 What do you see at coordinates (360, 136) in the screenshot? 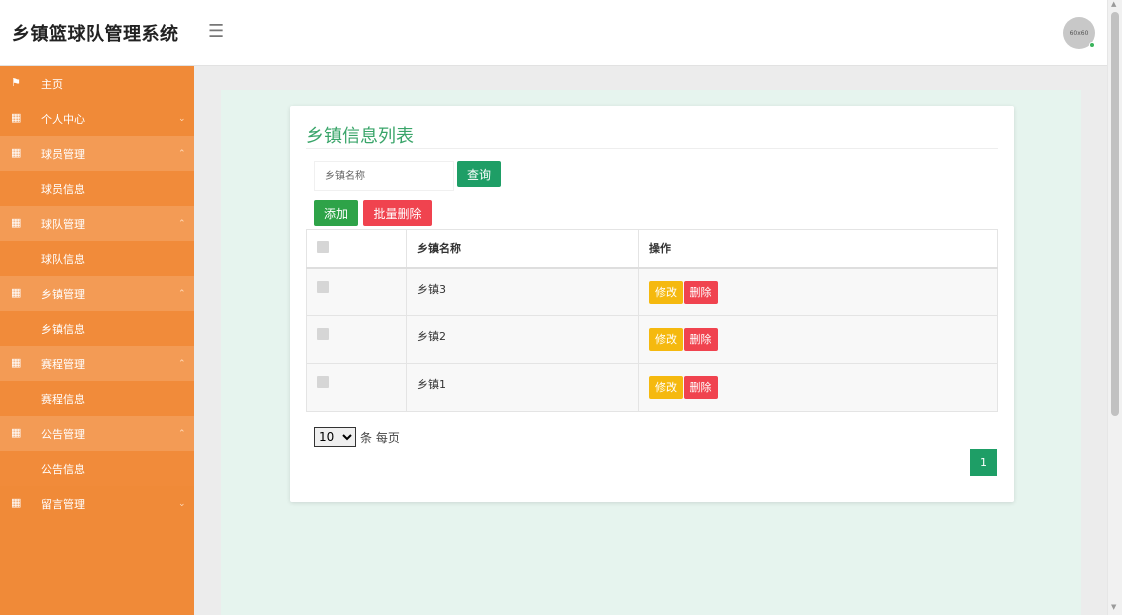
I see `page-title: 乡镇信息列表` at bounding box center [360, 136].